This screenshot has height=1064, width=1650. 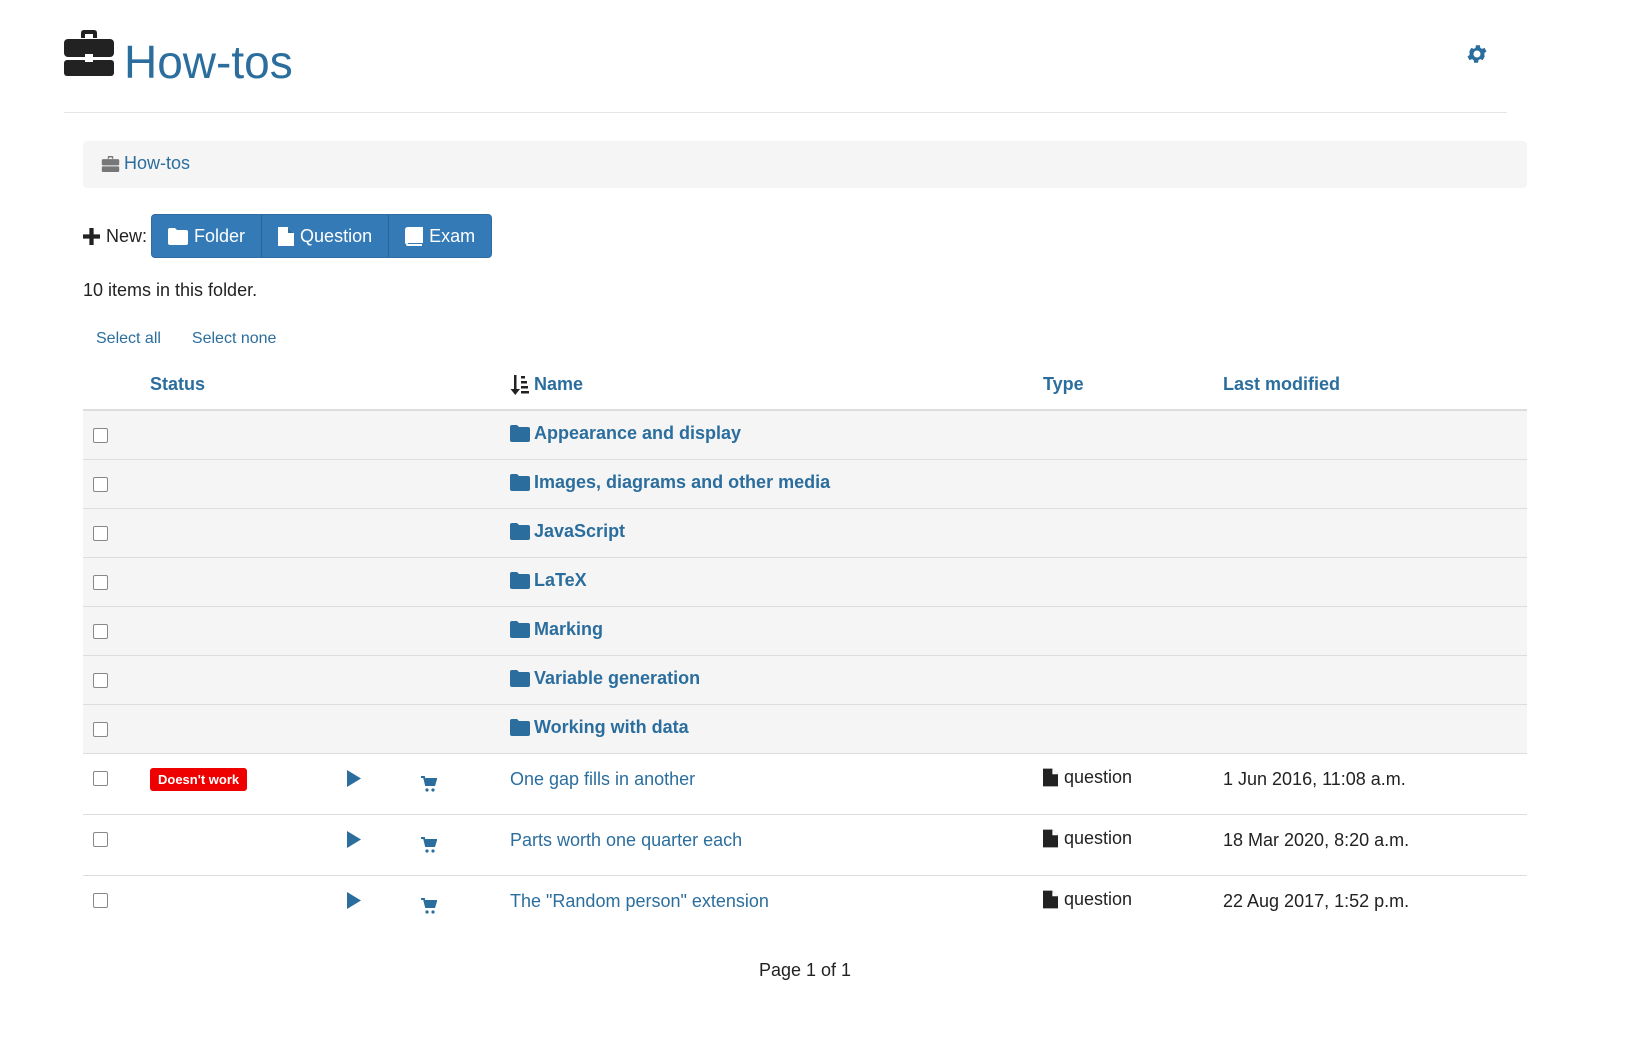 I want to click on new-exam-button: Exam, so click(x=440, y=236).